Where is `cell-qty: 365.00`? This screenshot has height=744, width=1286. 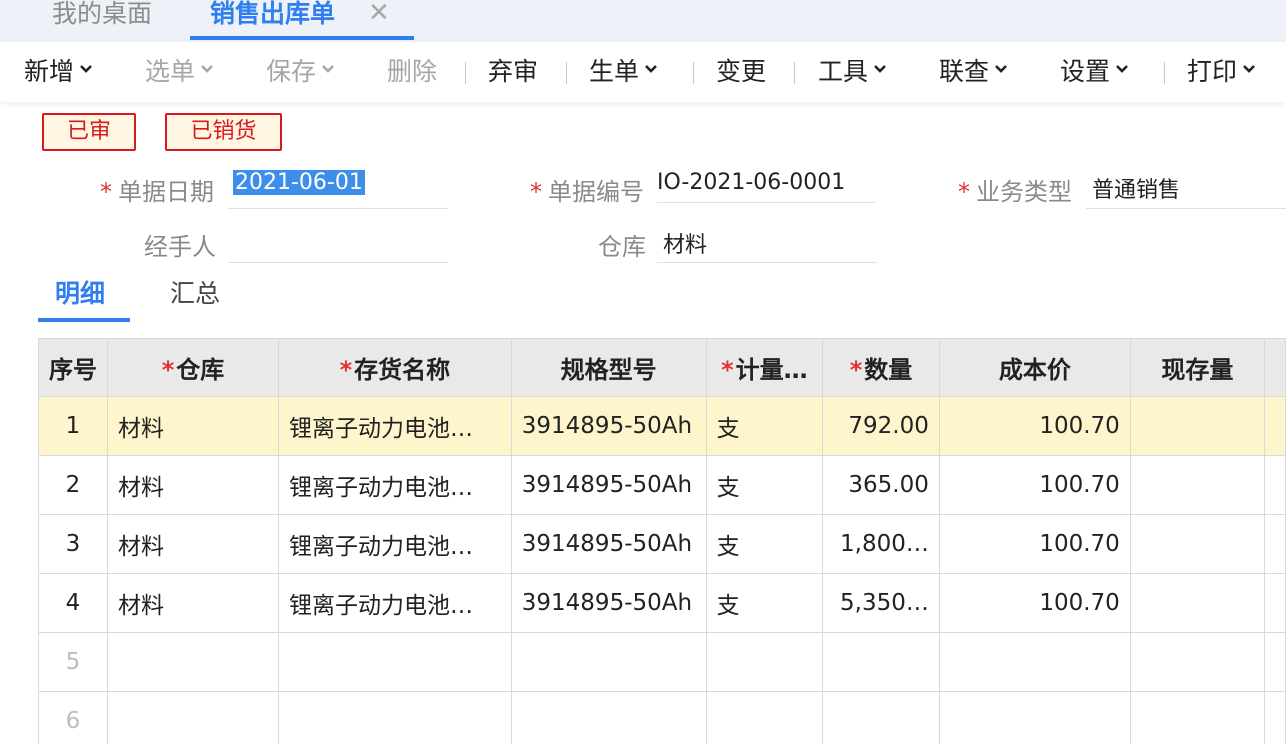
cell-qty: 365.00 is located at coordinates (881, 485).